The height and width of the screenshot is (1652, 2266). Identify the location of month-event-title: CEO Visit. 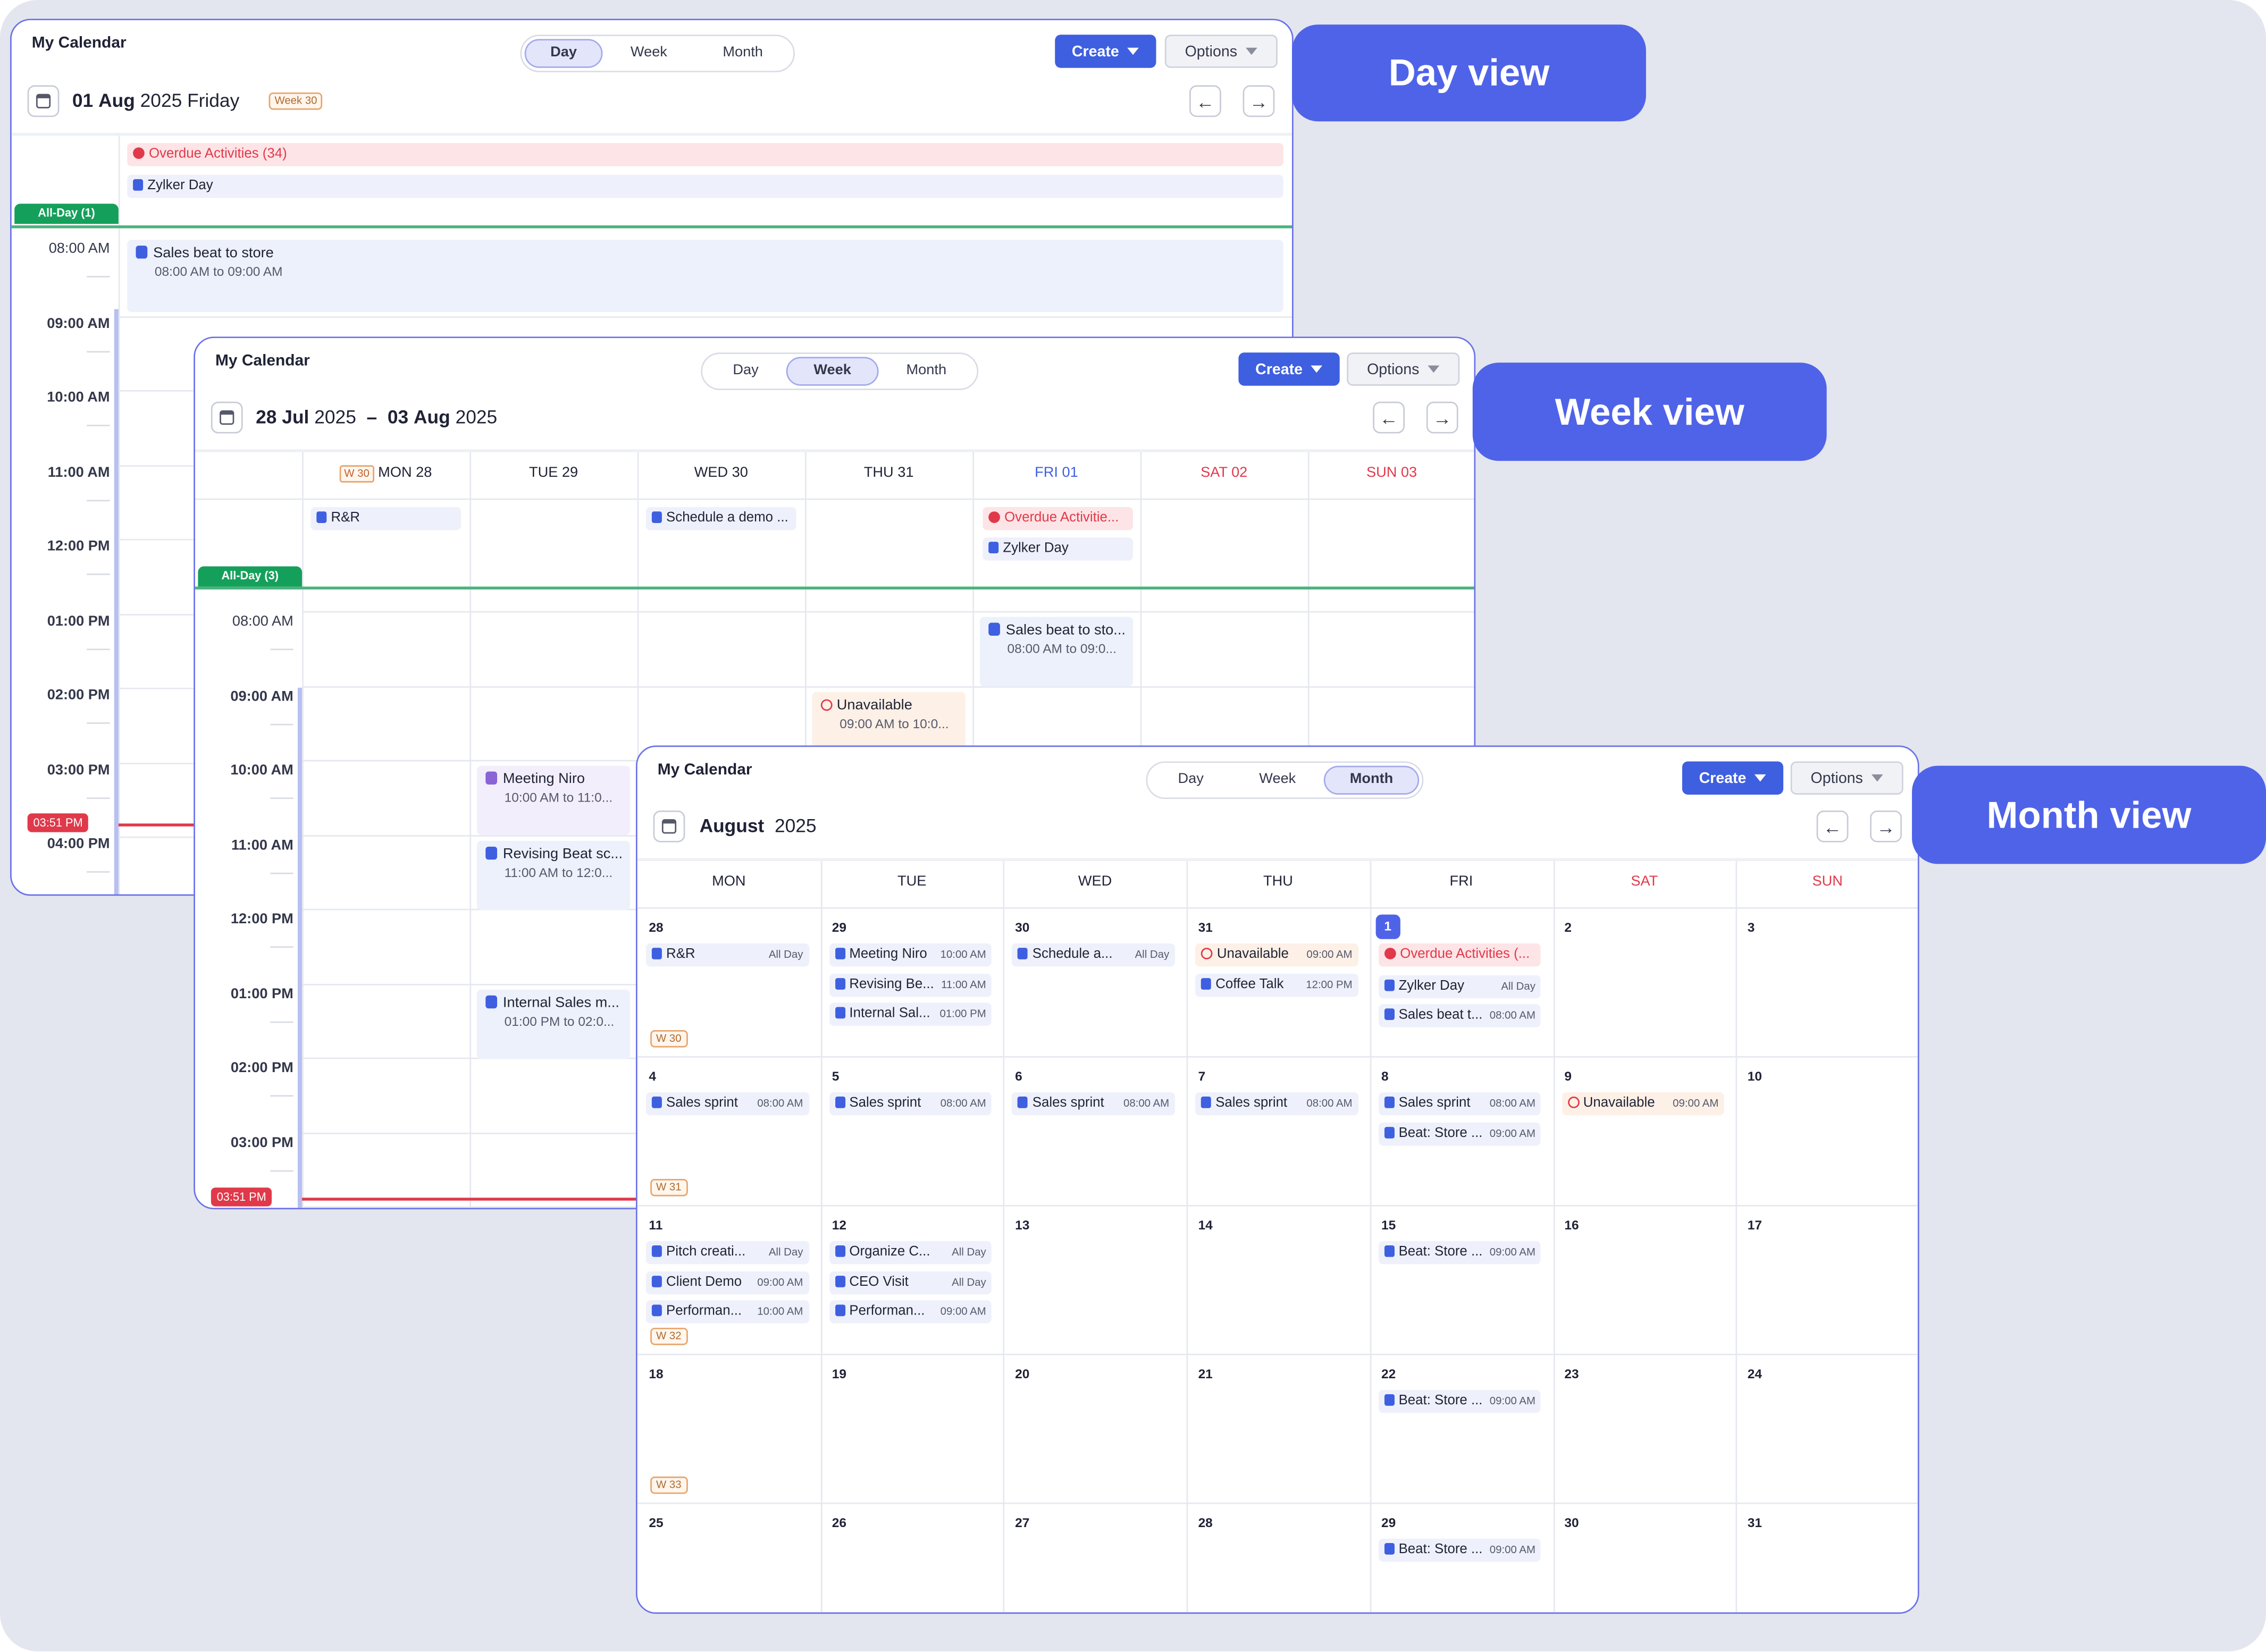
(879, 1282).